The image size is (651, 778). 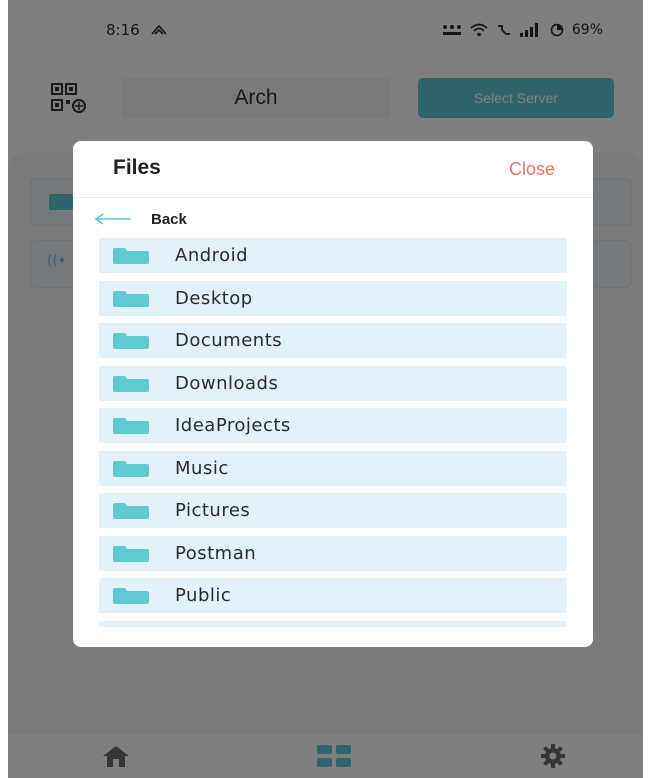 What do you see at coordinates (532, 169) in the screenshot?
I see `close-button: Close` at bounding box center [532, 169].